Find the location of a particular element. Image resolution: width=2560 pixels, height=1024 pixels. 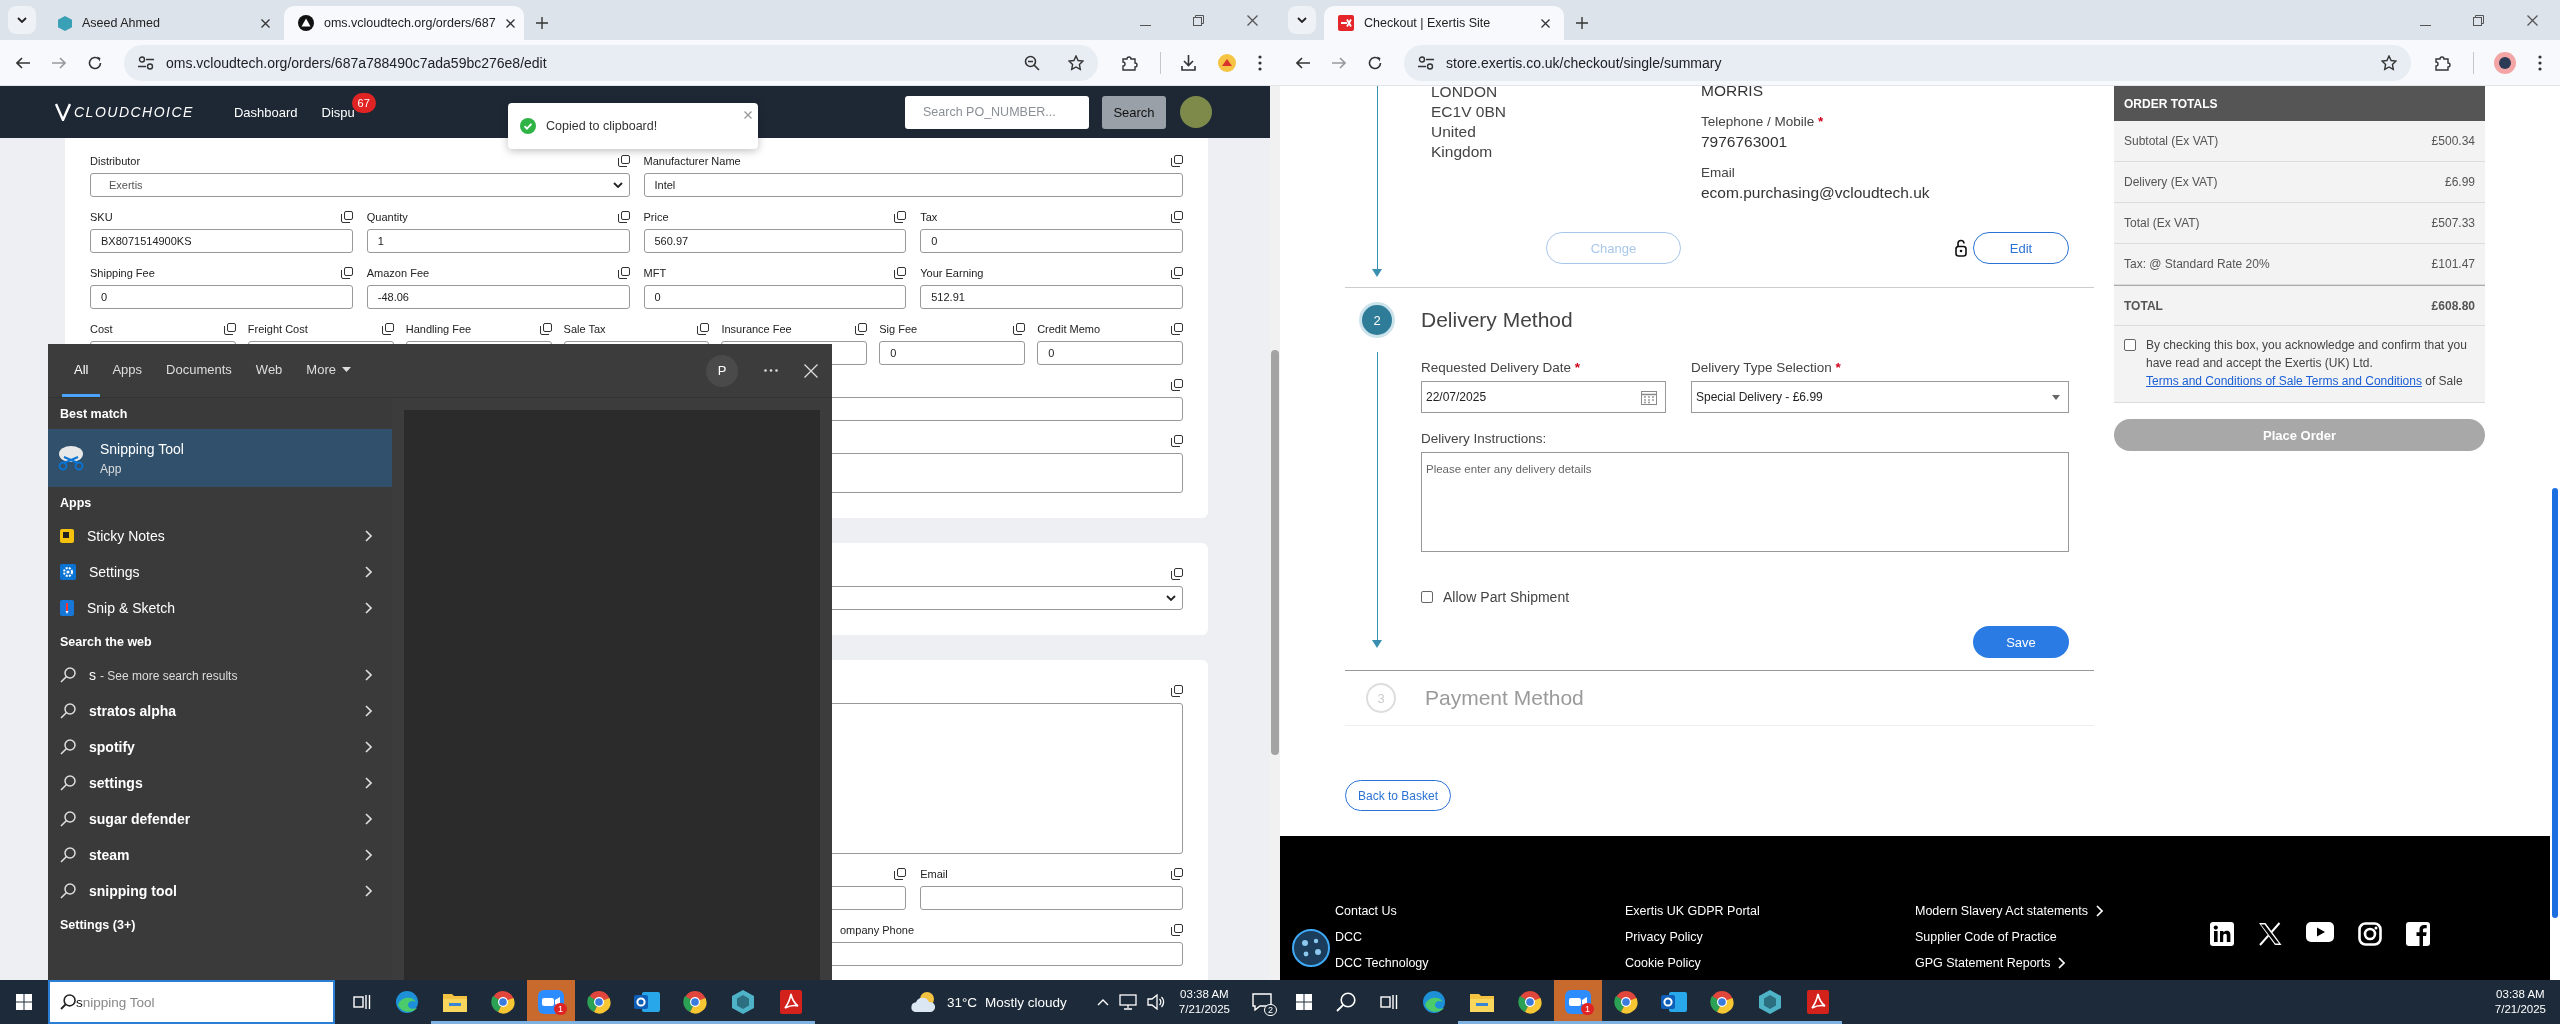

terms-link: Terms and Conditions of Sale Terms and Conditions is located at coordinates (2284, 381).